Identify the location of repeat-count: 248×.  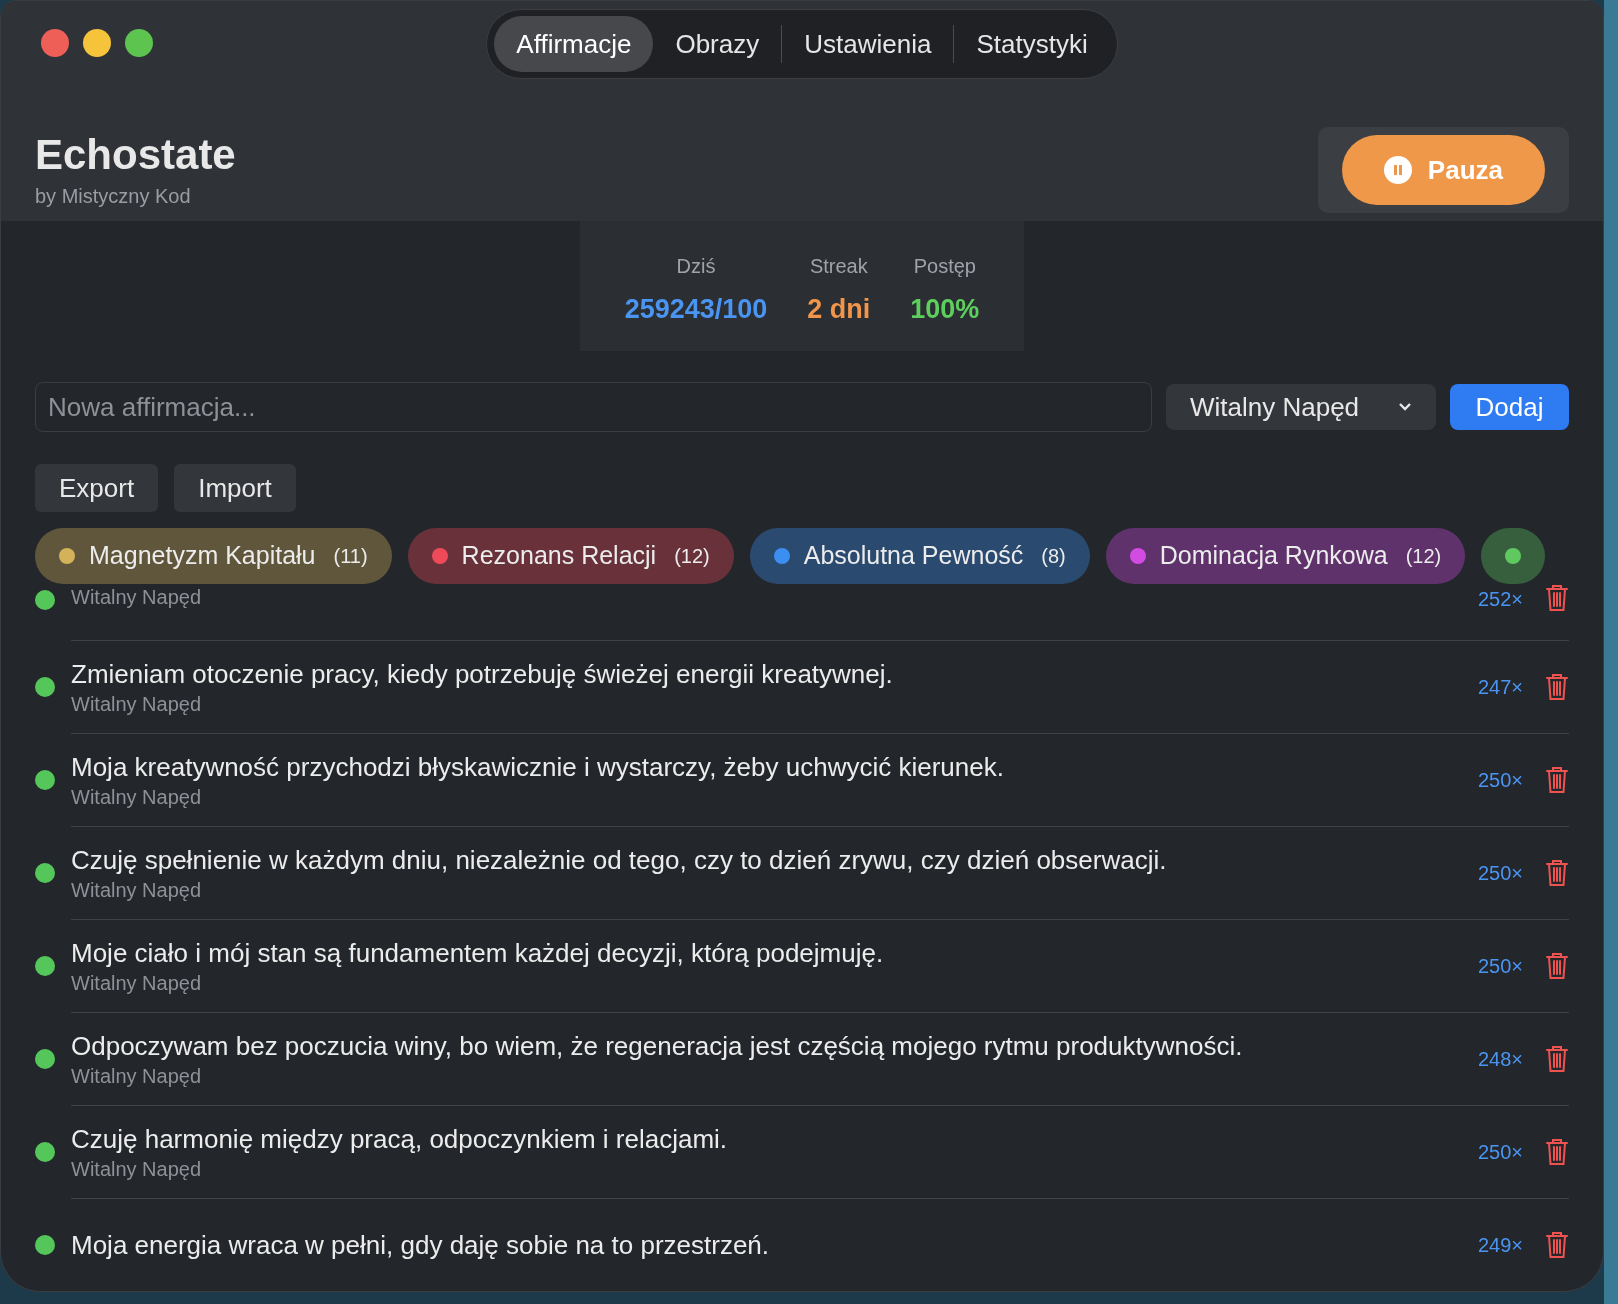
(1500, 1059).